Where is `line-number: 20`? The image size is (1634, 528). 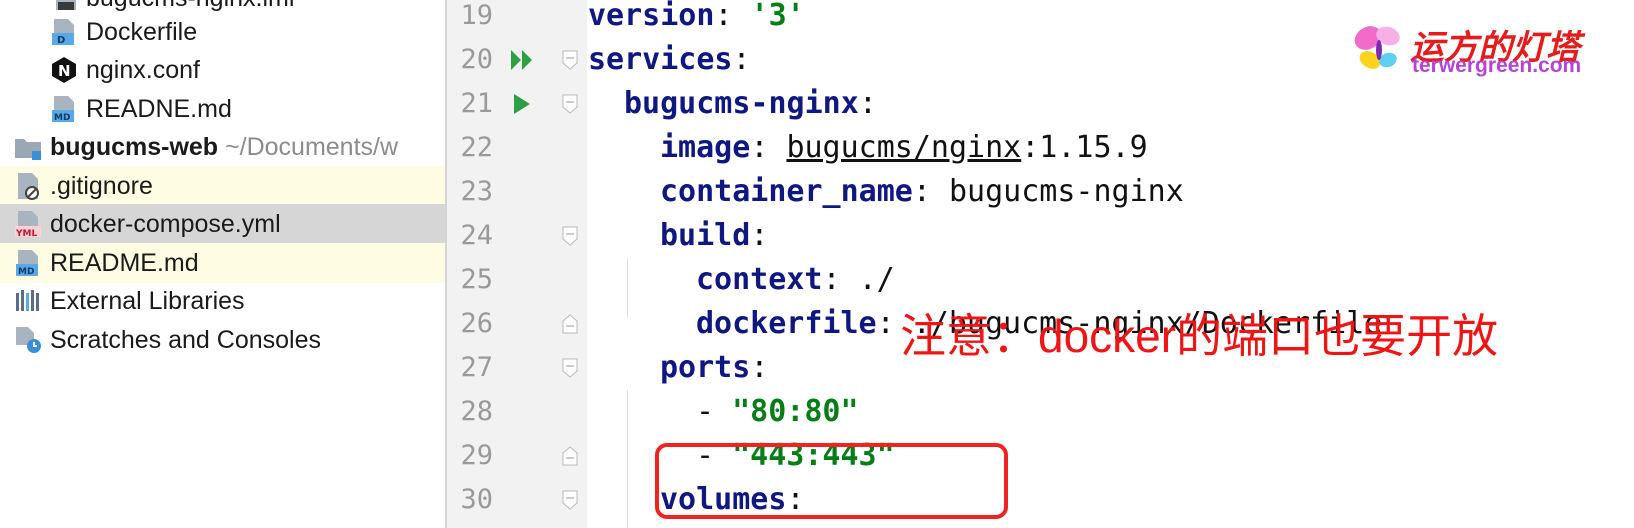
line-number: 20 is located at coordinates (476, 59).